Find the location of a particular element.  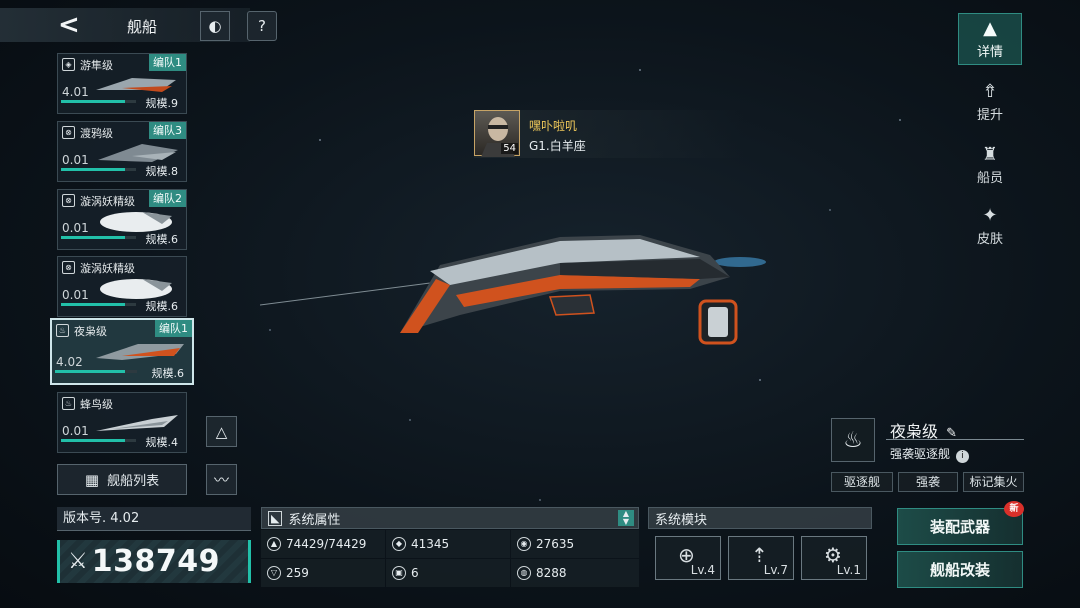

ship-type: 强袭驱逐舰 i is located at coordinates (929, 454).